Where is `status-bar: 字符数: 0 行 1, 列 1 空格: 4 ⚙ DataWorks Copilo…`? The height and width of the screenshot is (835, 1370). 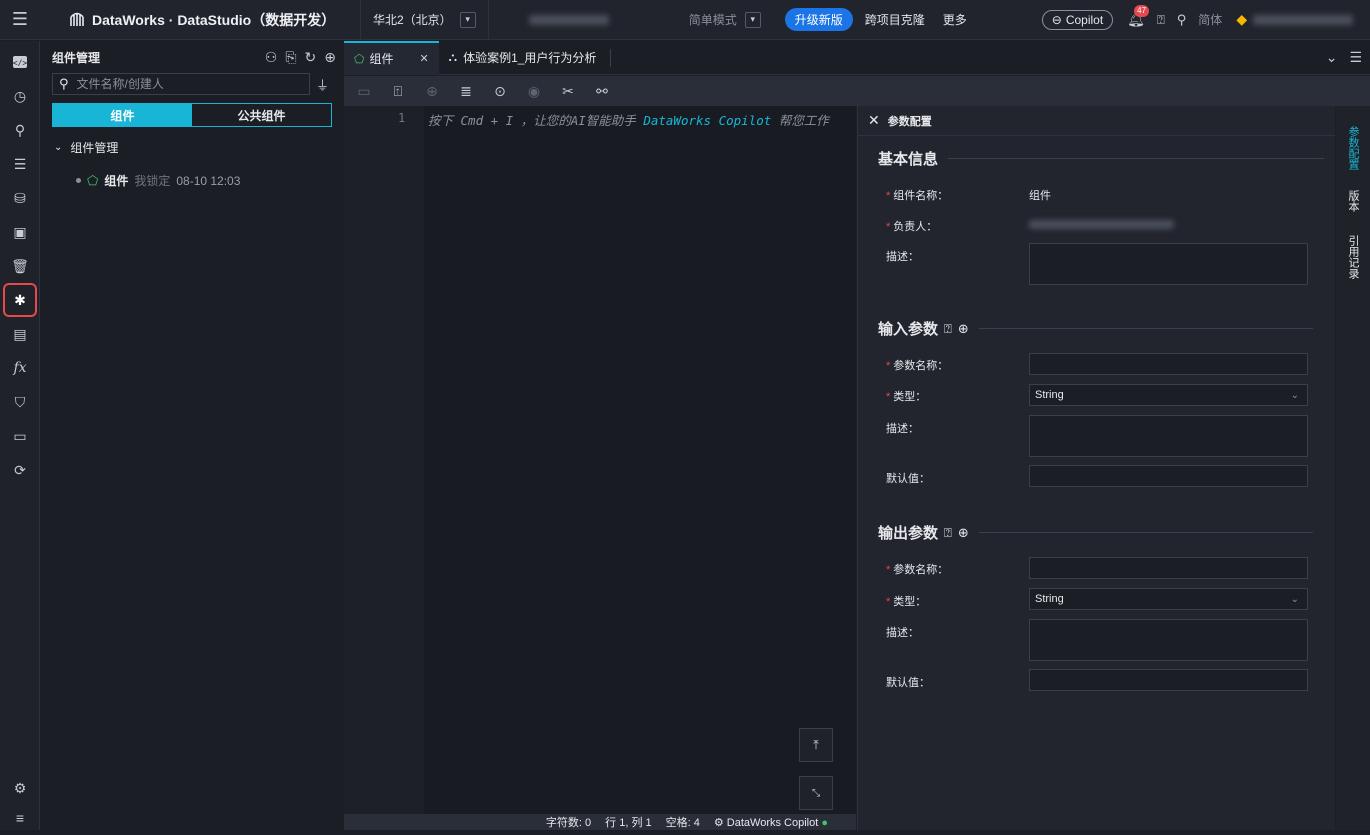 status-bar: 字符数: 0 行 1, 列 1 空格: 4 ⚙ DataWorks Copilo… is located at coordinates (600, 822).